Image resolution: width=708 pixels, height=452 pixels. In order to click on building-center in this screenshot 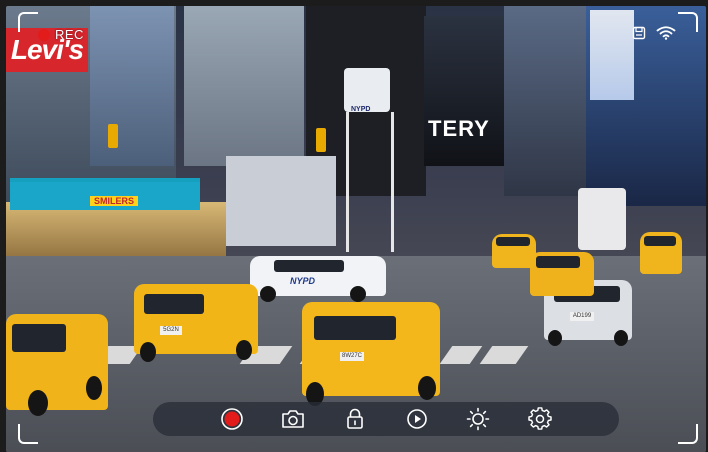, I will do `click(244, 86)`.